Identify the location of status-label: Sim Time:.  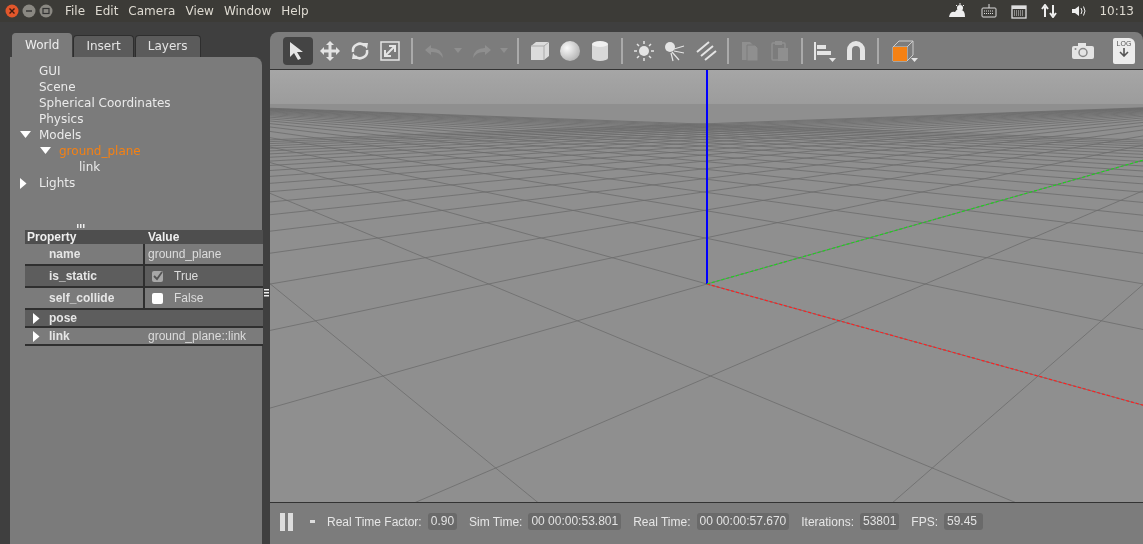
(496, 521).